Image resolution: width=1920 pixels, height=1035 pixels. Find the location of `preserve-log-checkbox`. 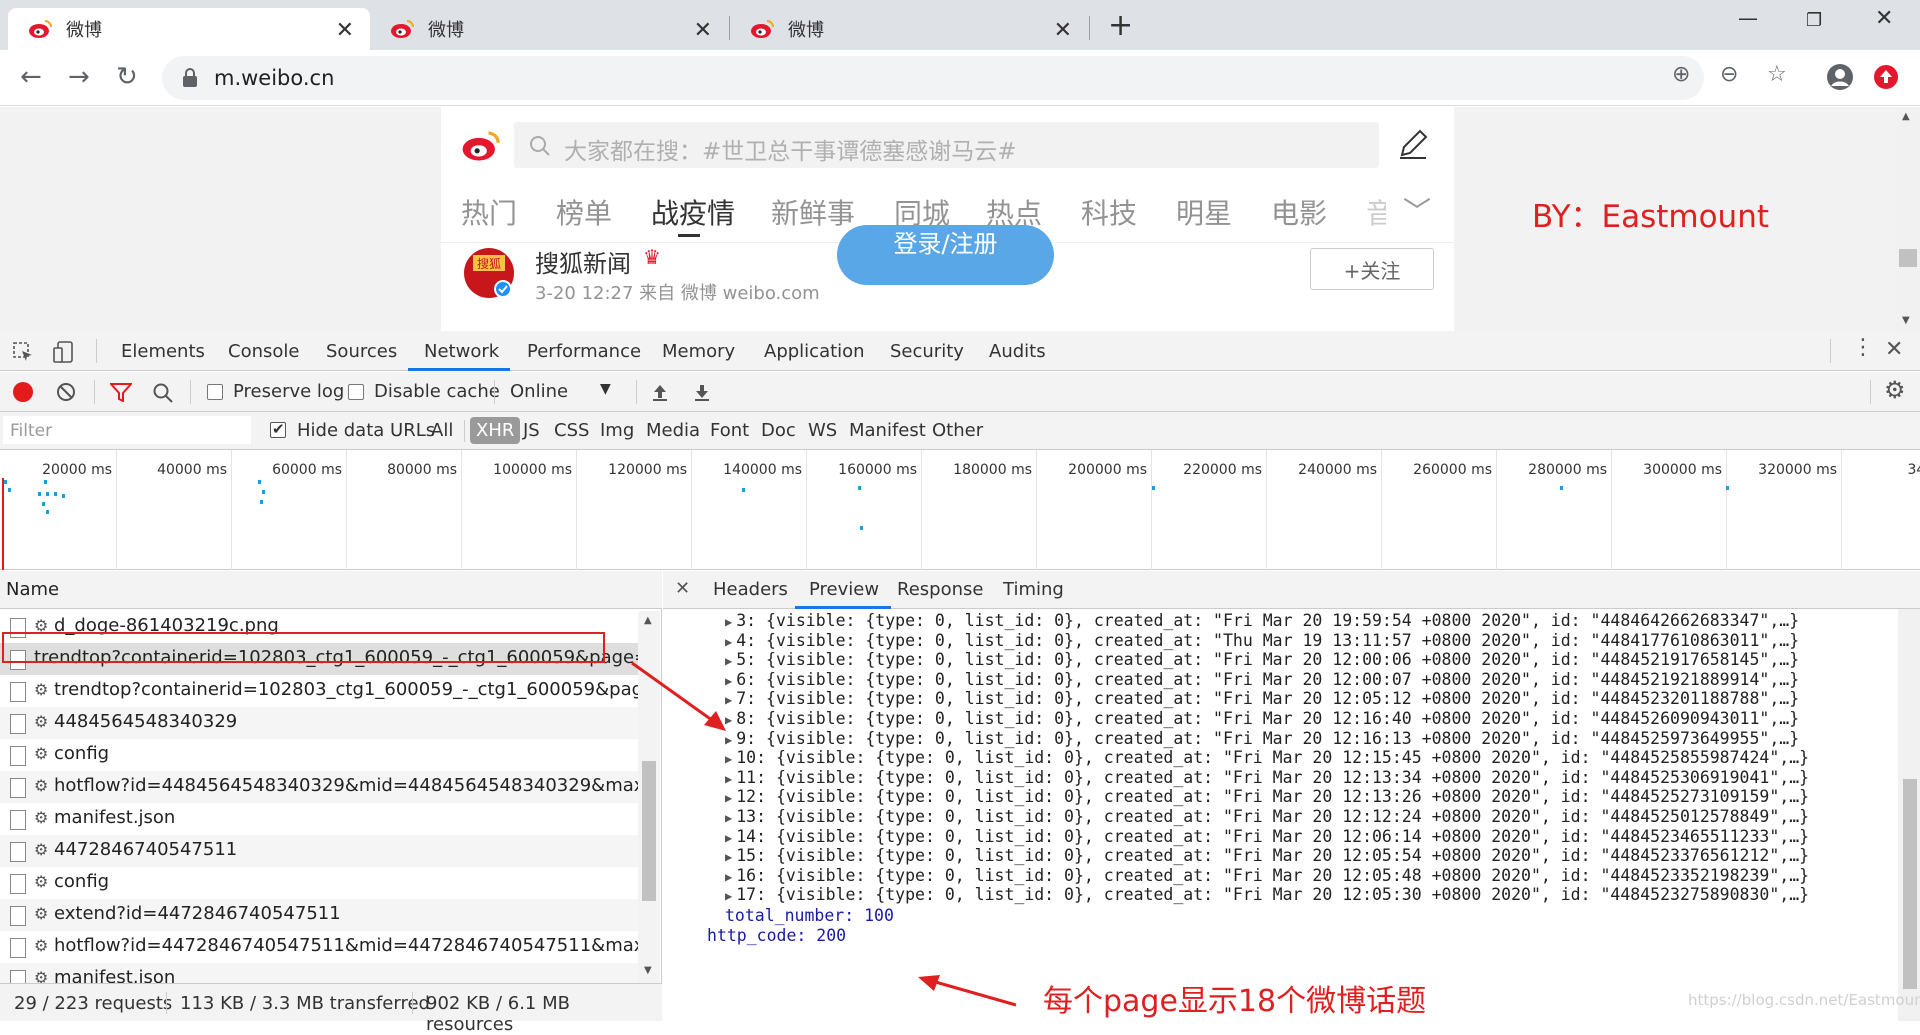

preserve-log-checkbox is located at coordinates (215, 392).